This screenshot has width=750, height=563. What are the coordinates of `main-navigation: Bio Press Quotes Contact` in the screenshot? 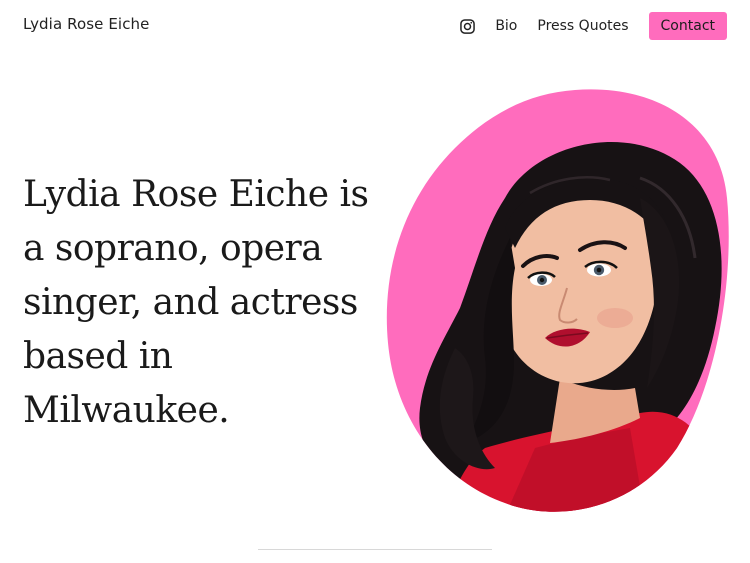 It's located at (593, 26).